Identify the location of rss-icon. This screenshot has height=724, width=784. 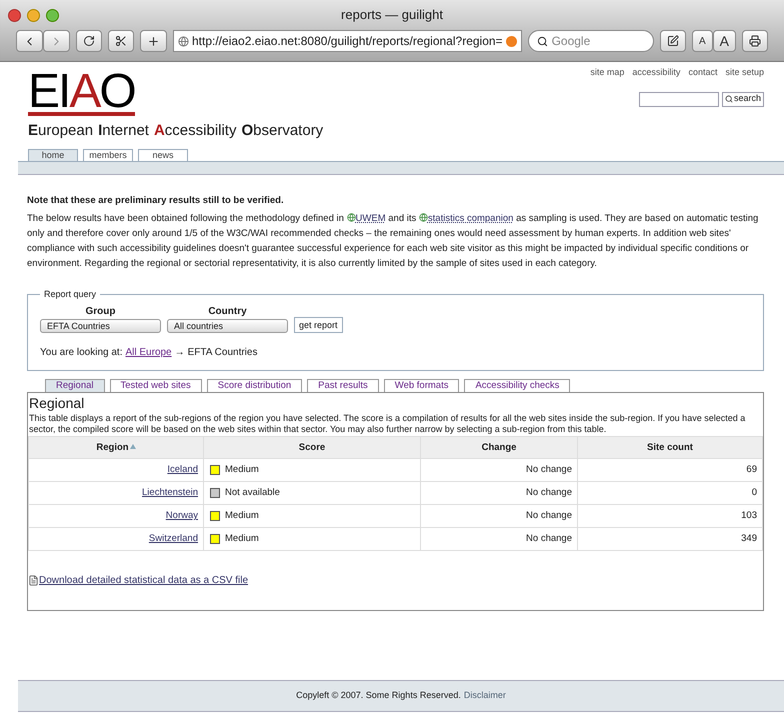
(511, 41).